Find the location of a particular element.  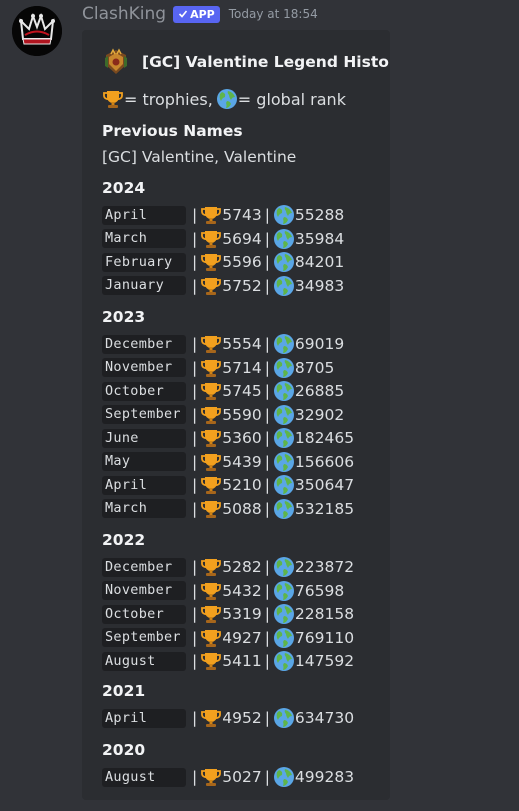

rank-value: 147592 is located at coordinates (324, 661).